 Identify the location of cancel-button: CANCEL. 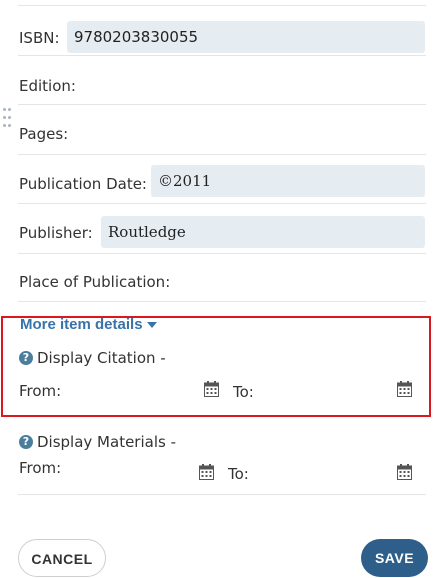
(62, 558).